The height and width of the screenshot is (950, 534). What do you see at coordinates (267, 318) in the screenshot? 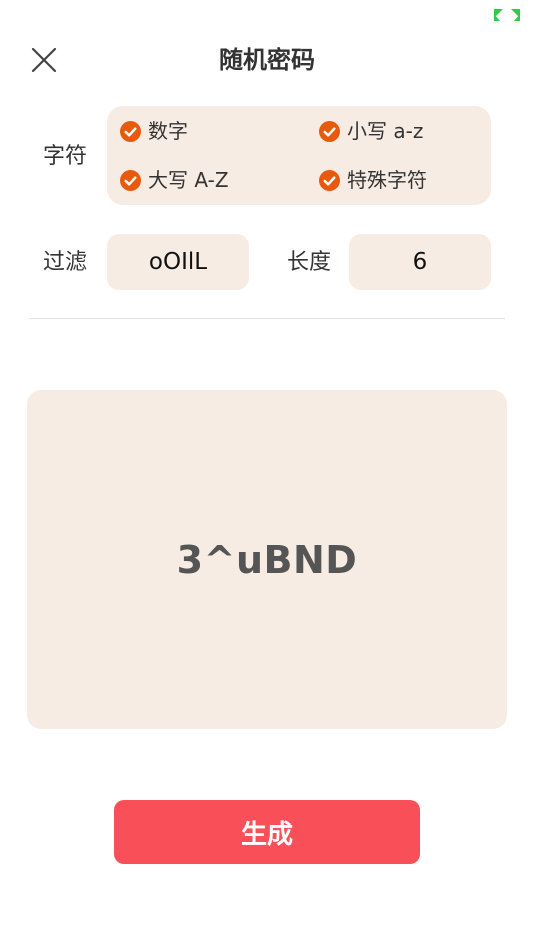
I see `divider` at bounding box center [267, 318].